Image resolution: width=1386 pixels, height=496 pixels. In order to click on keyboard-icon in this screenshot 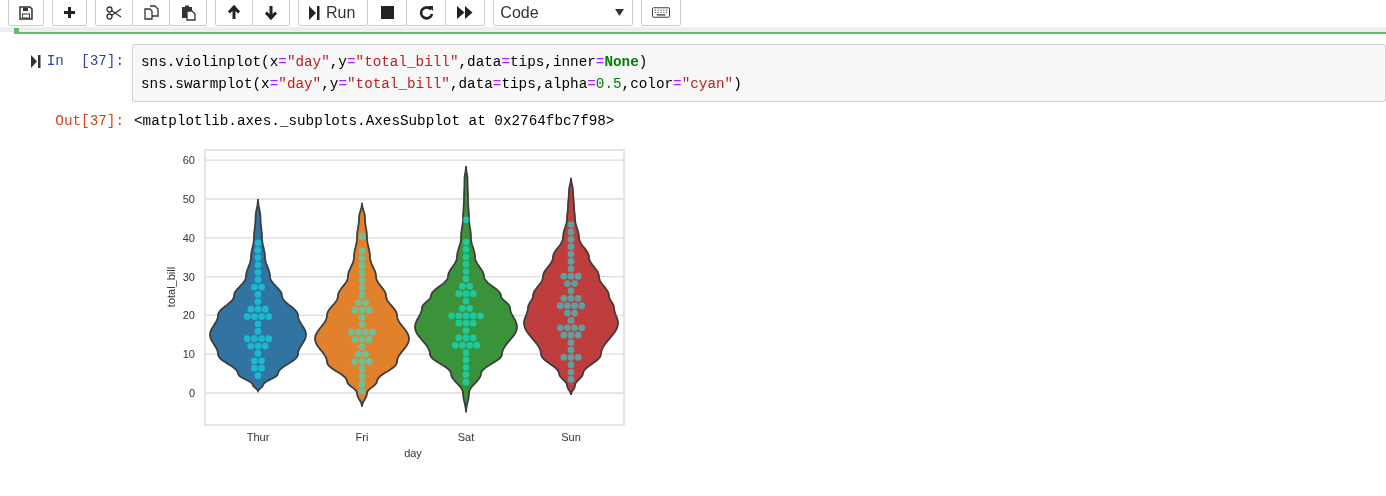, I will do `click(661, 12)`.